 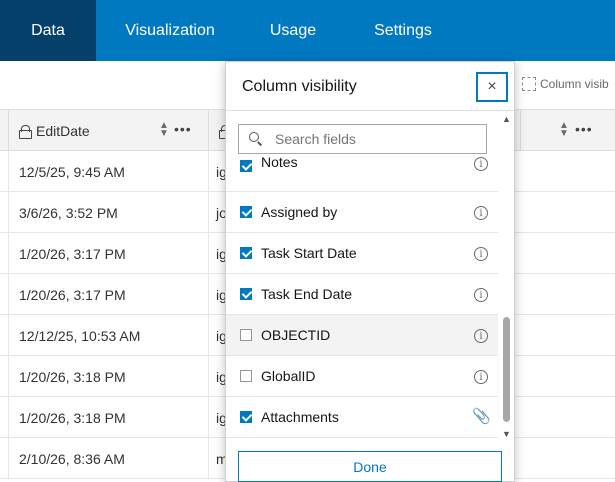 I want to click on field-item-globalid: GlobalID i, so click(x=362, y=376).